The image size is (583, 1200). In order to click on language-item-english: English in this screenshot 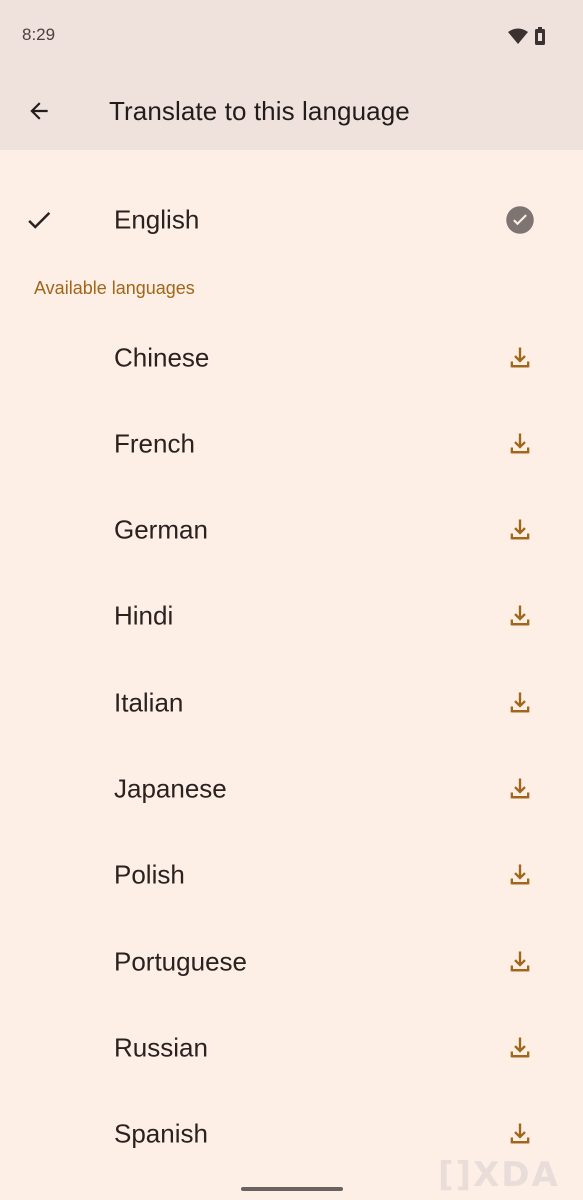, I will do `click(291, 220)`.